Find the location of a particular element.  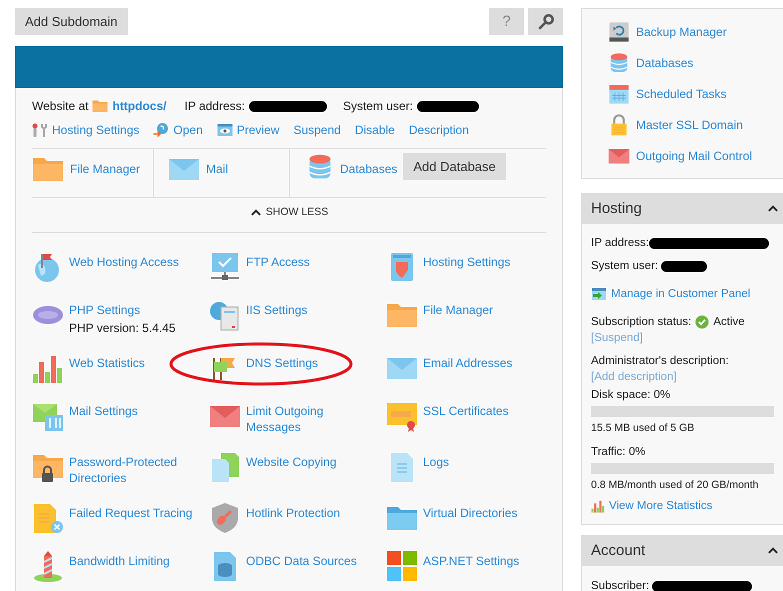

quick-link: Mail is located at coordinates (217, 169).